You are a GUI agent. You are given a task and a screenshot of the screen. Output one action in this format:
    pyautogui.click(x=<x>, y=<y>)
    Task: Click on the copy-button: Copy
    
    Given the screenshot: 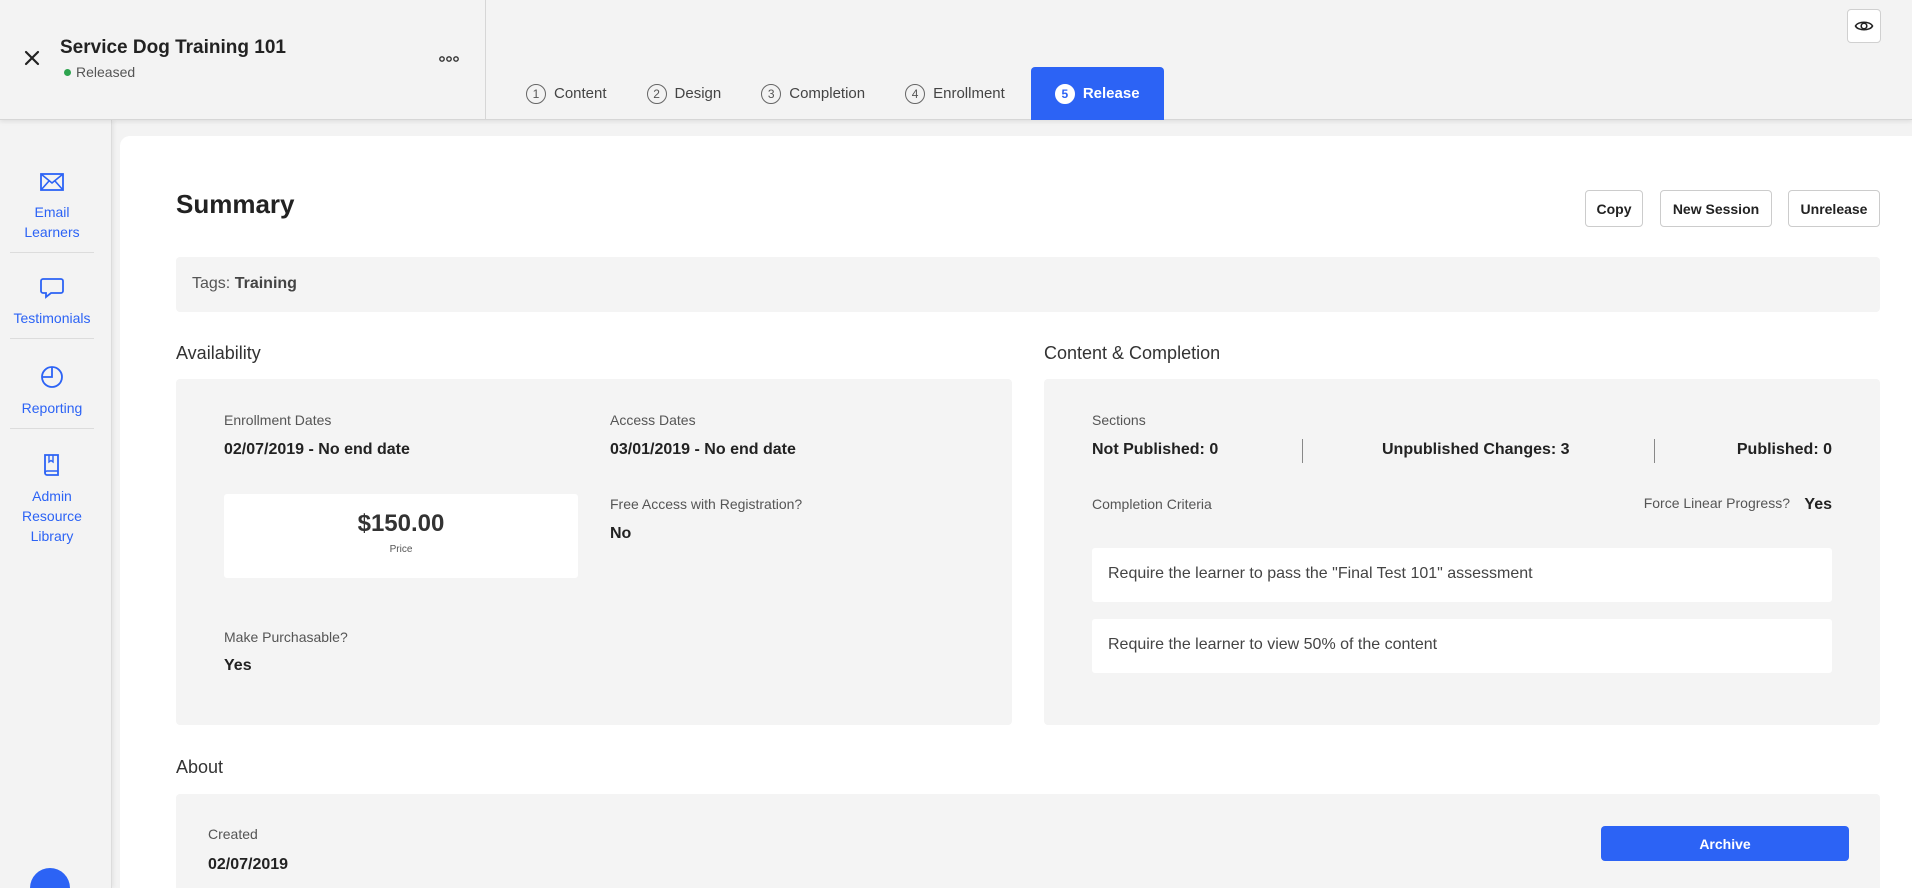 What is the action you would take?
    pyautogui.click(x=1614, y=208)
    